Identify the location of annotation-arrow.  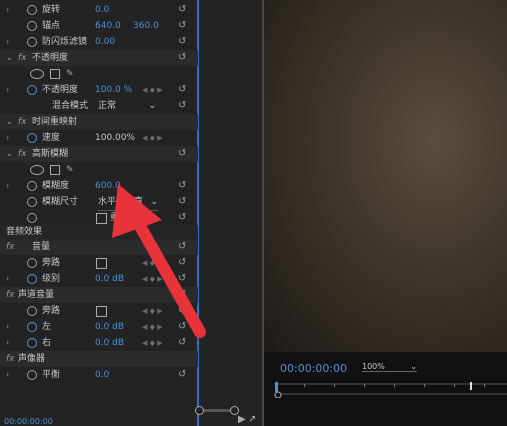
(159, 261).